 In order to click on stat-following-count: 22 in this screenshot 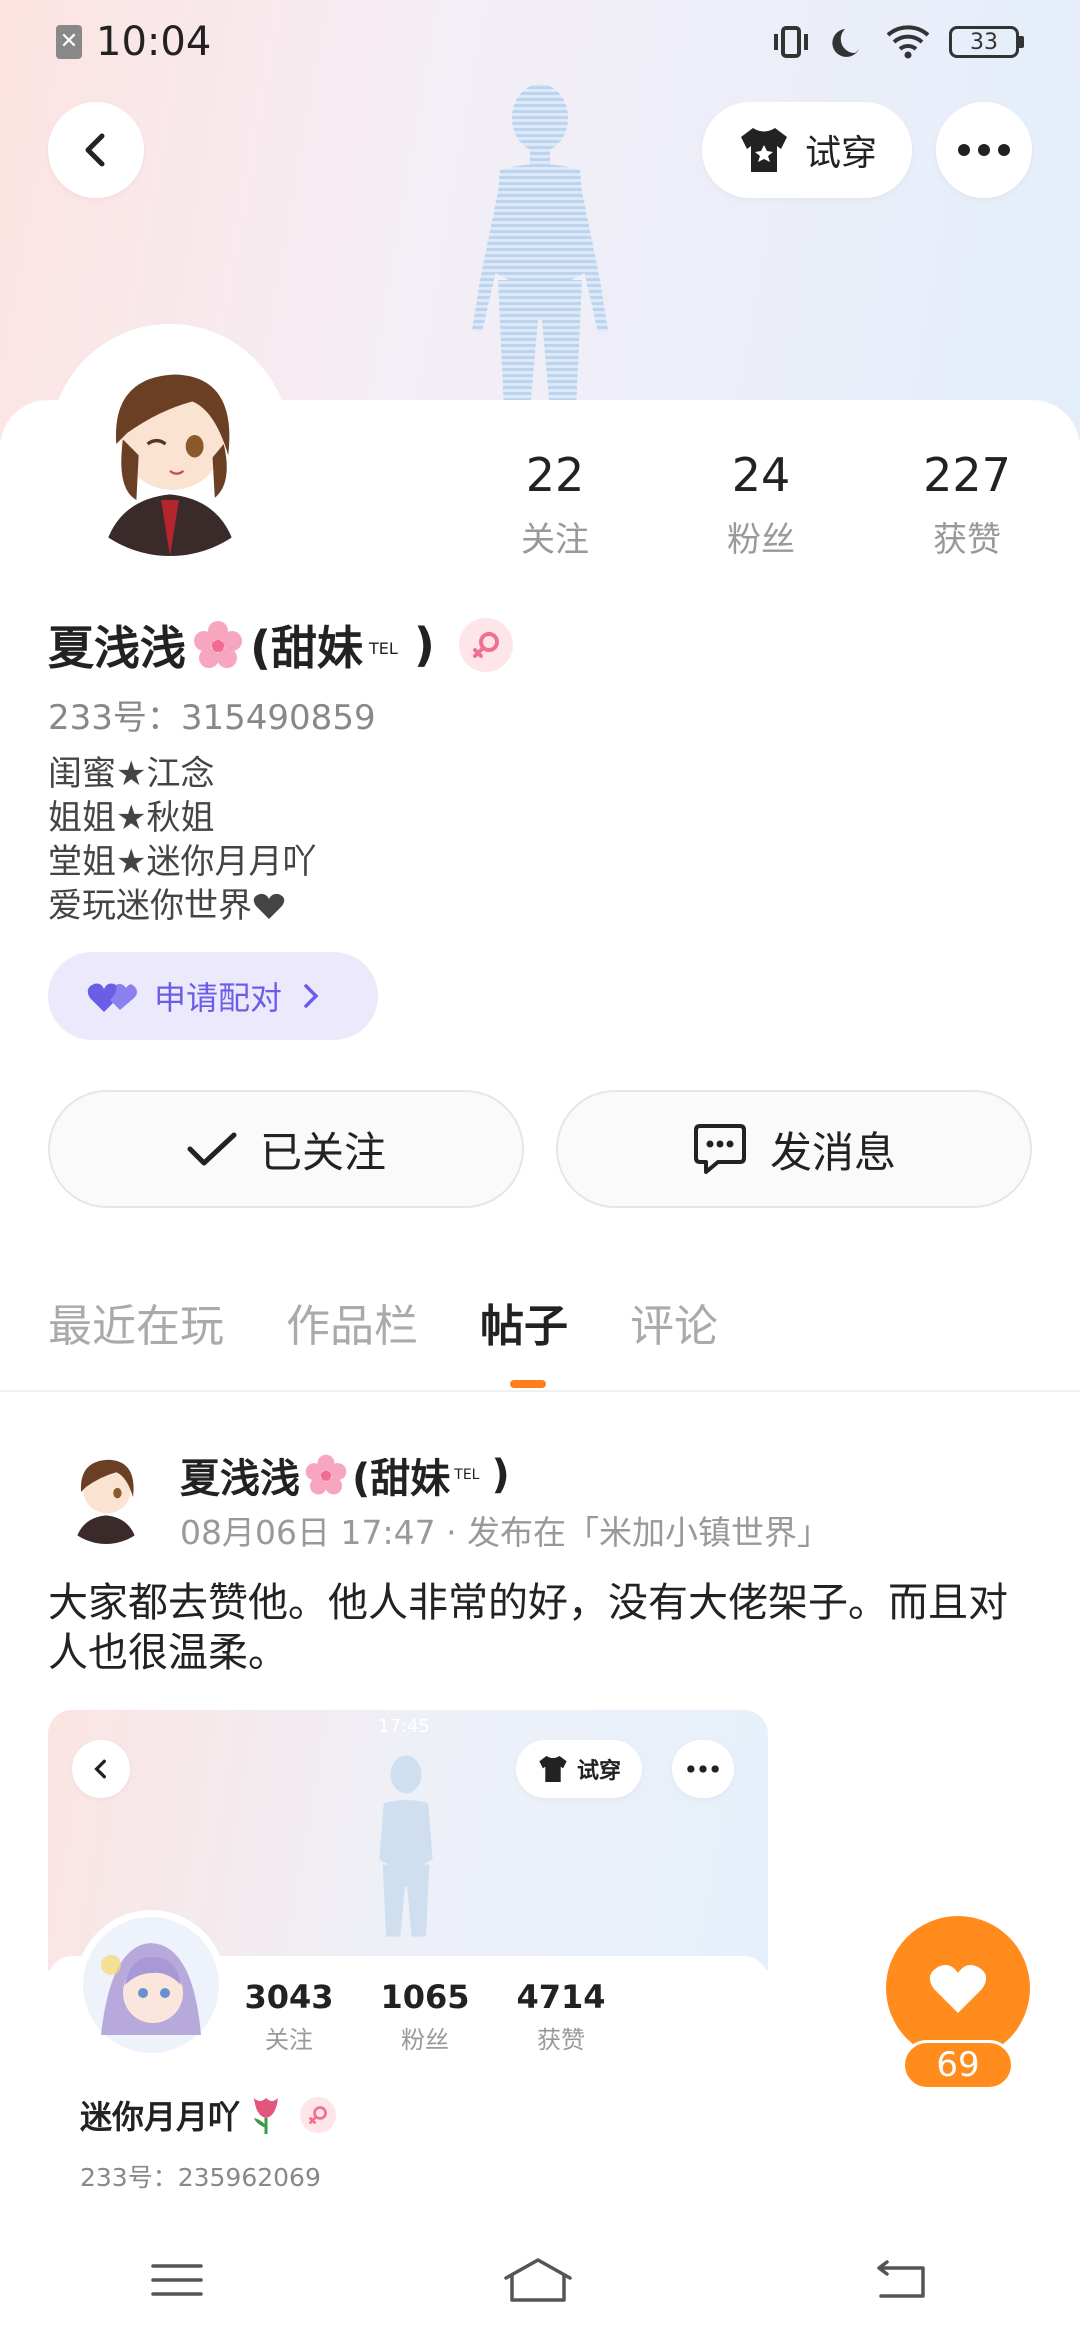, I will do `click(555, 475)`.